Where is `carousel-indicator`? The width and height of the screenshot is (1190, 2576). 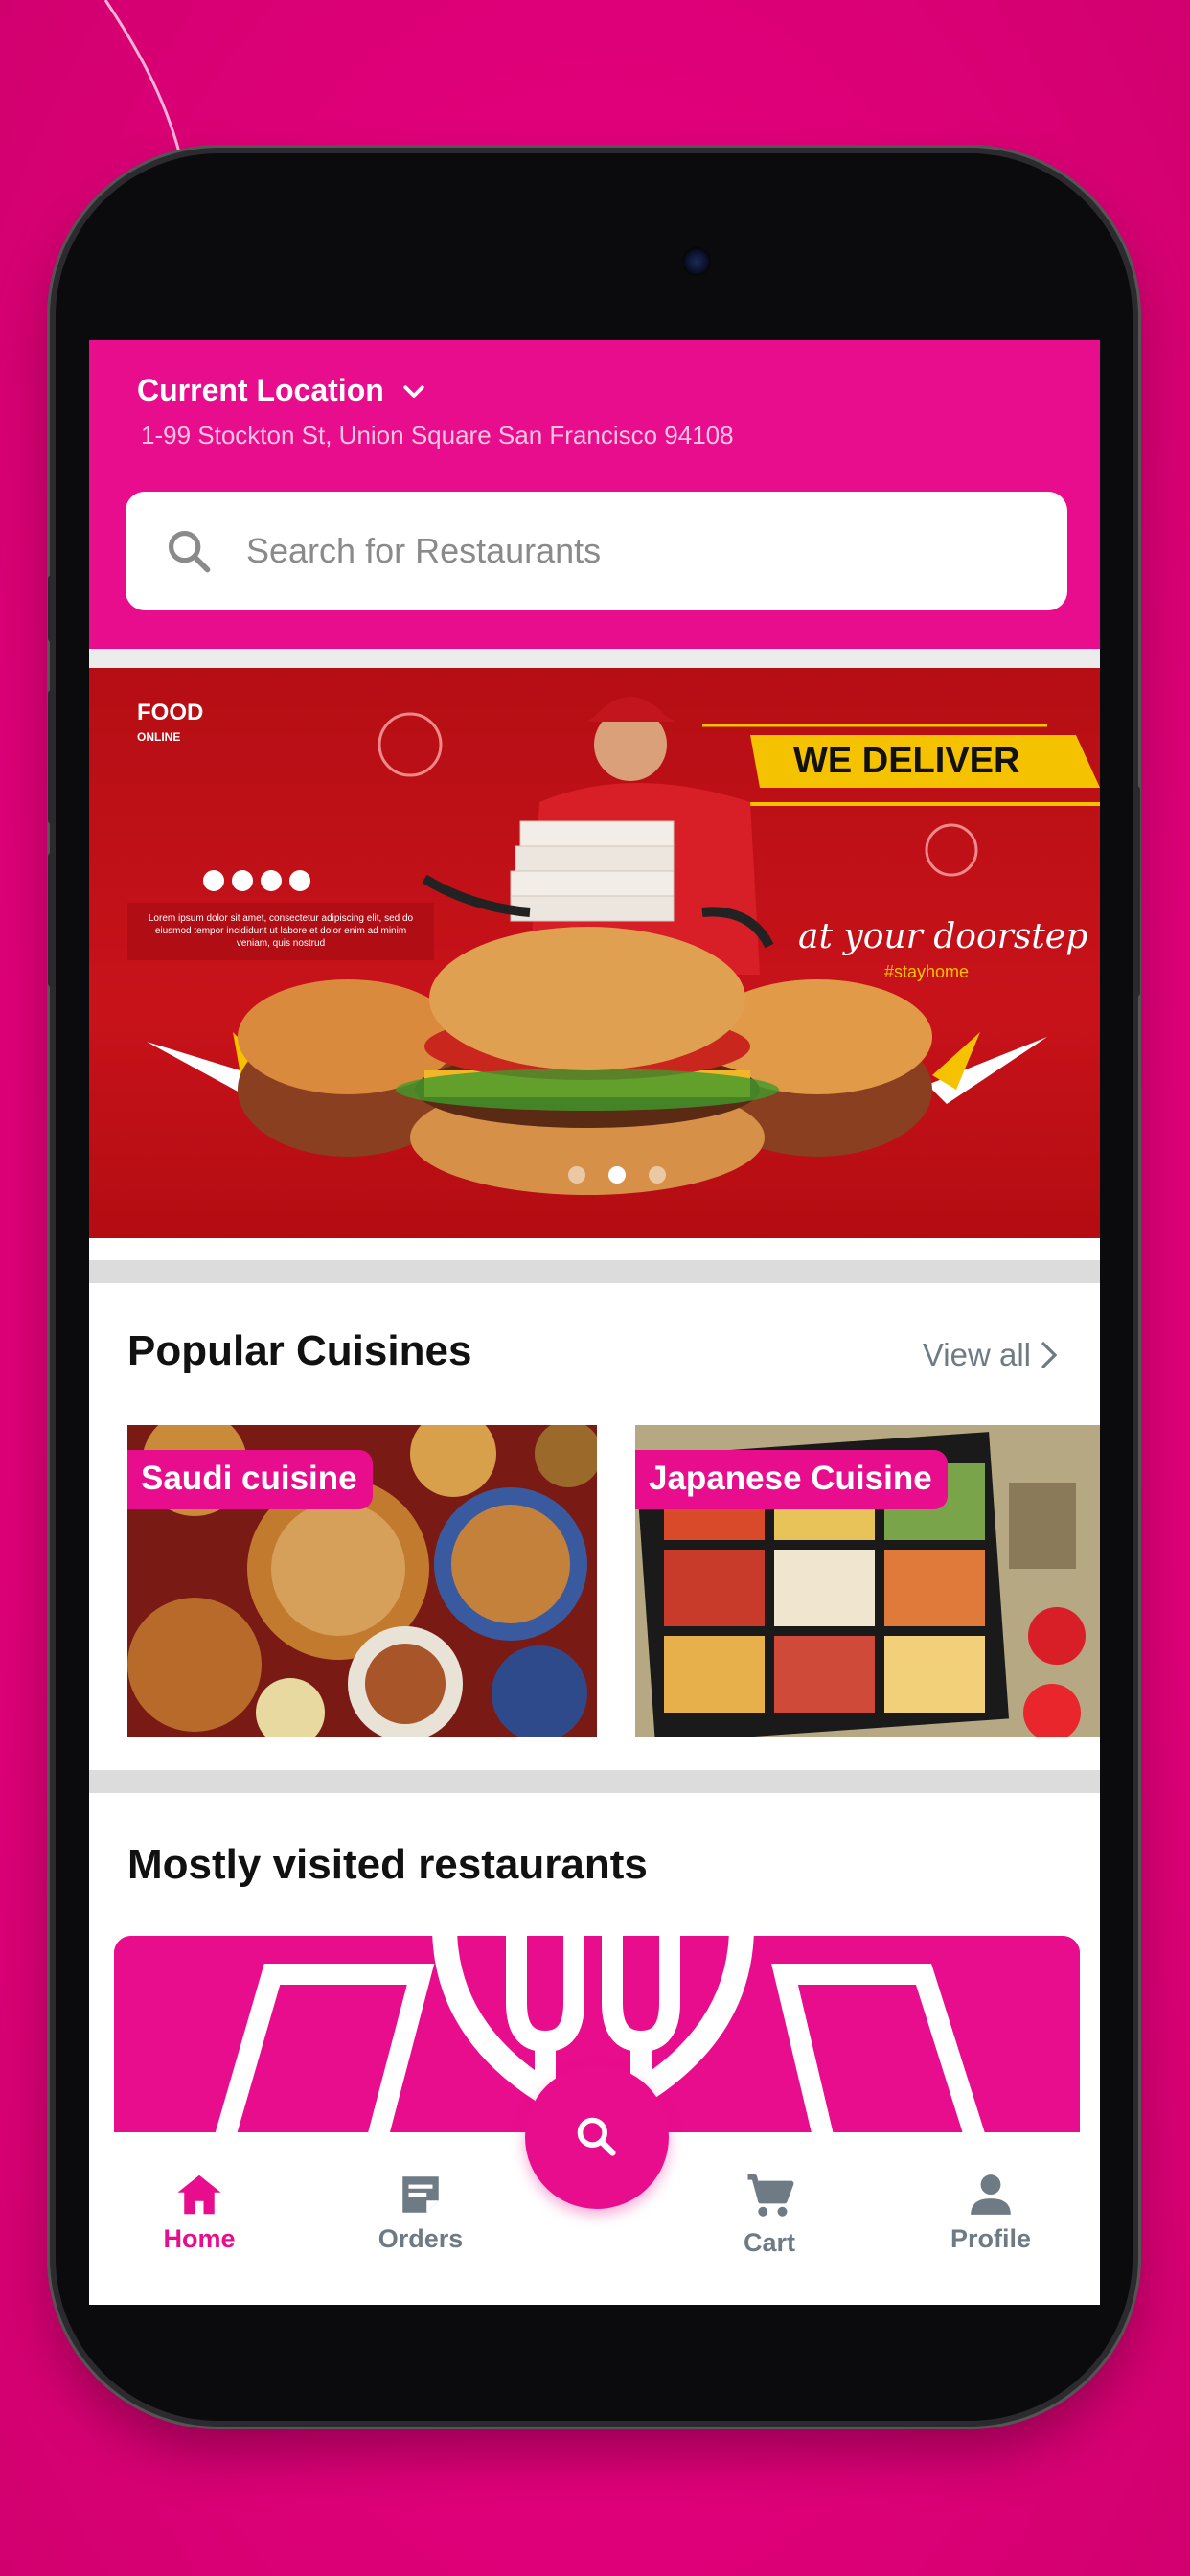
carousel-indicator is located at coordinates (617, 1175).